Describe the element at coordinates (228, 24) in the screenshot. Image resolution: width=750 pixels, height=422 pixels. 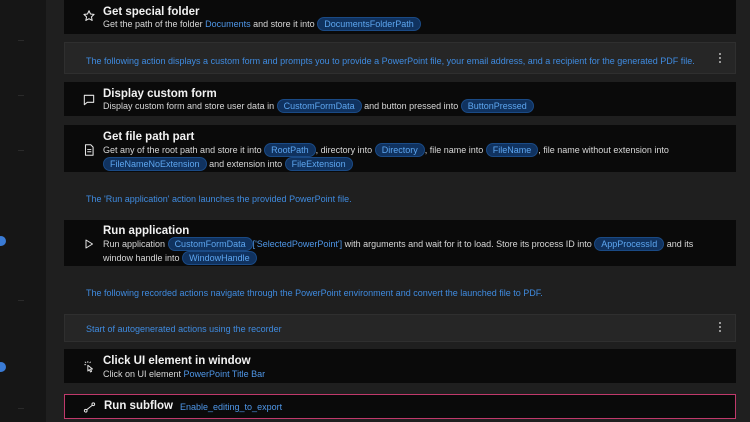
I see `folder-link: Documents` at that location.